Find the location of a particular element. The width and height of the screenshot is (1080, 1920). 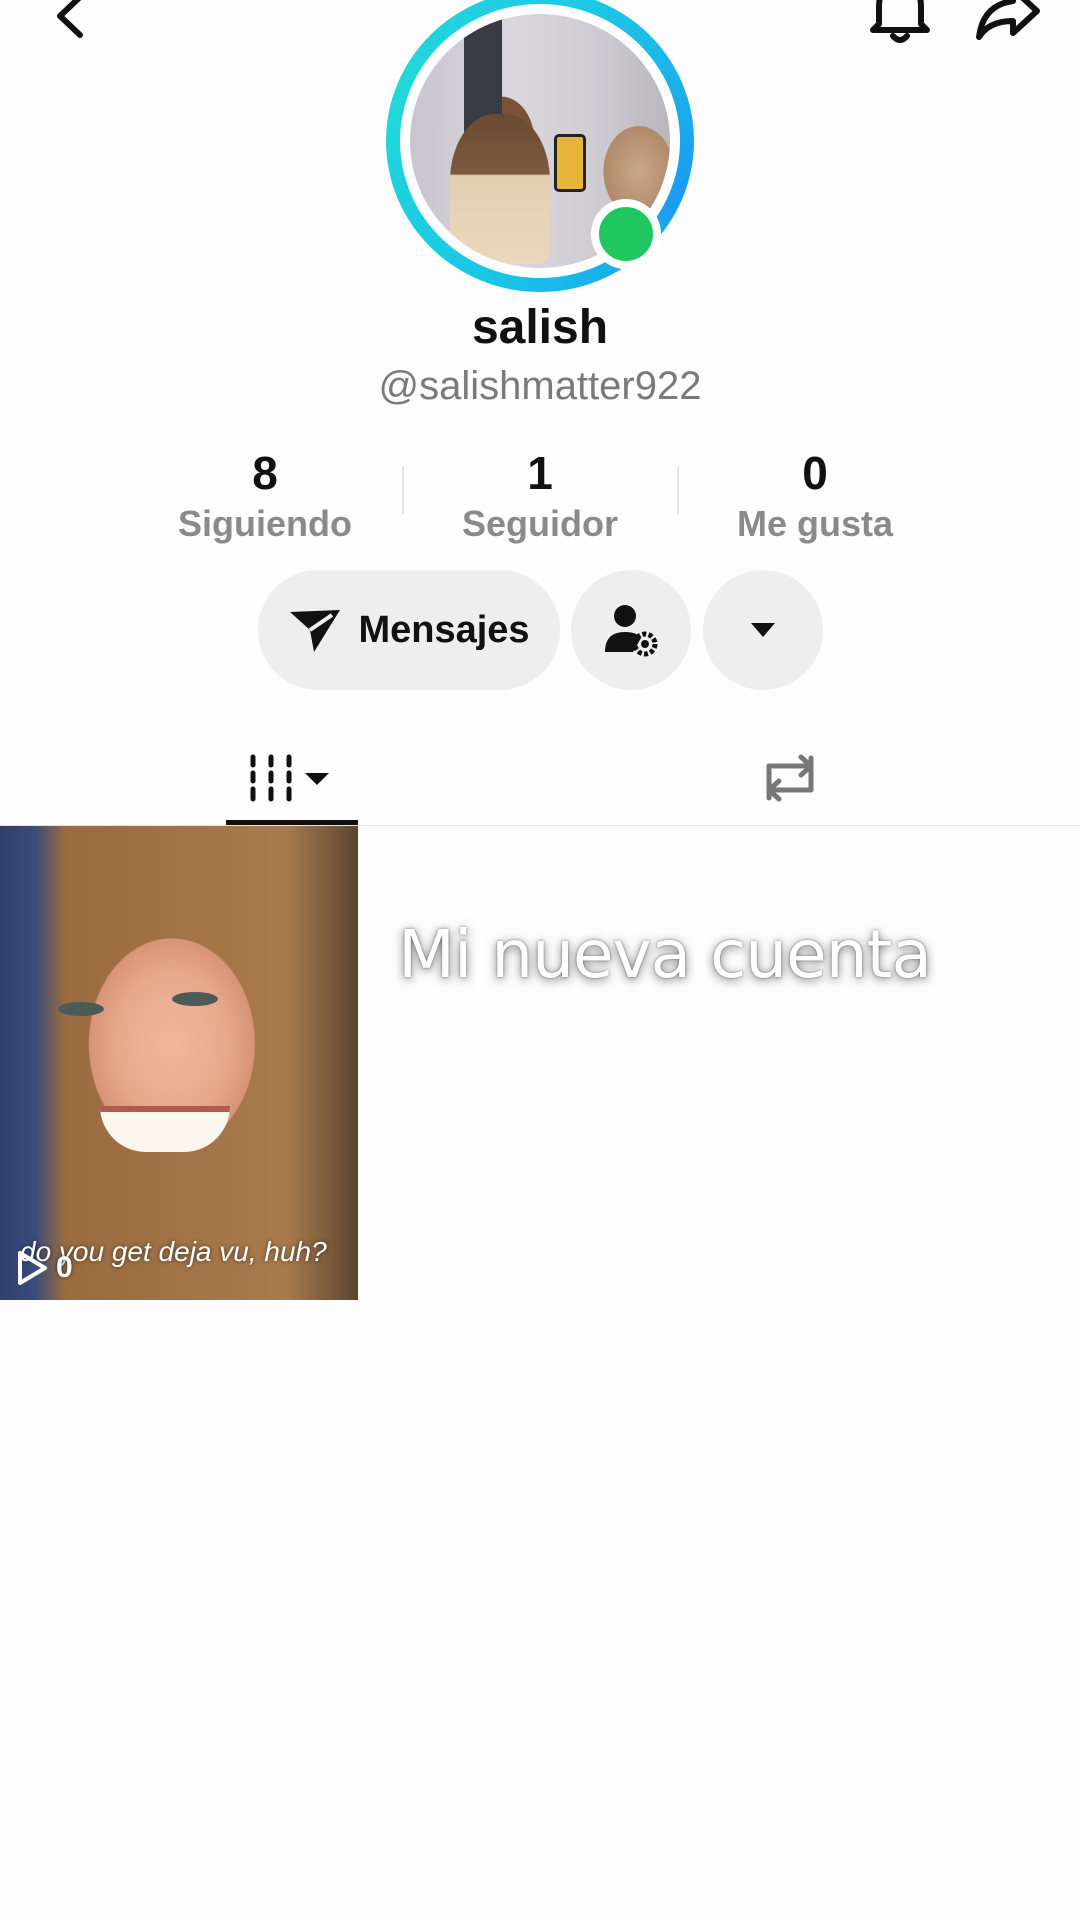

stat-value: 0 is located at coordinates (815, 473).